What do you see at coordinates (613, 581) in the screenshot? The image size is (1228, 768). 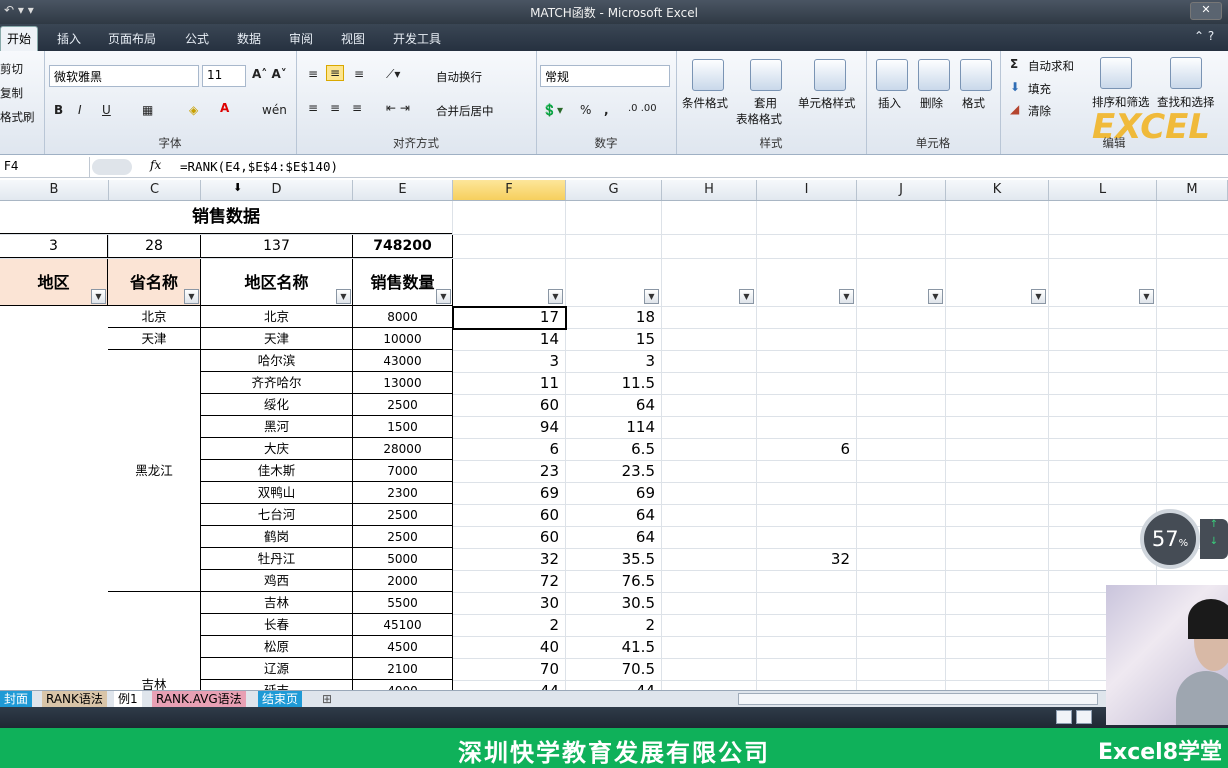 I see `rank-avg-cell: 76.5` at bounding box center [613, 581].